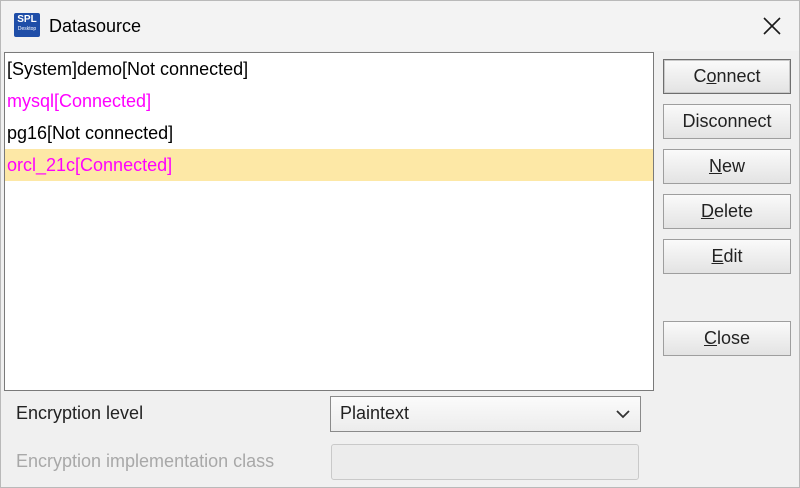 The height and width of the screenshot is (488, 800). I want to click on connect-button: Co nnect, so click(727, 76).